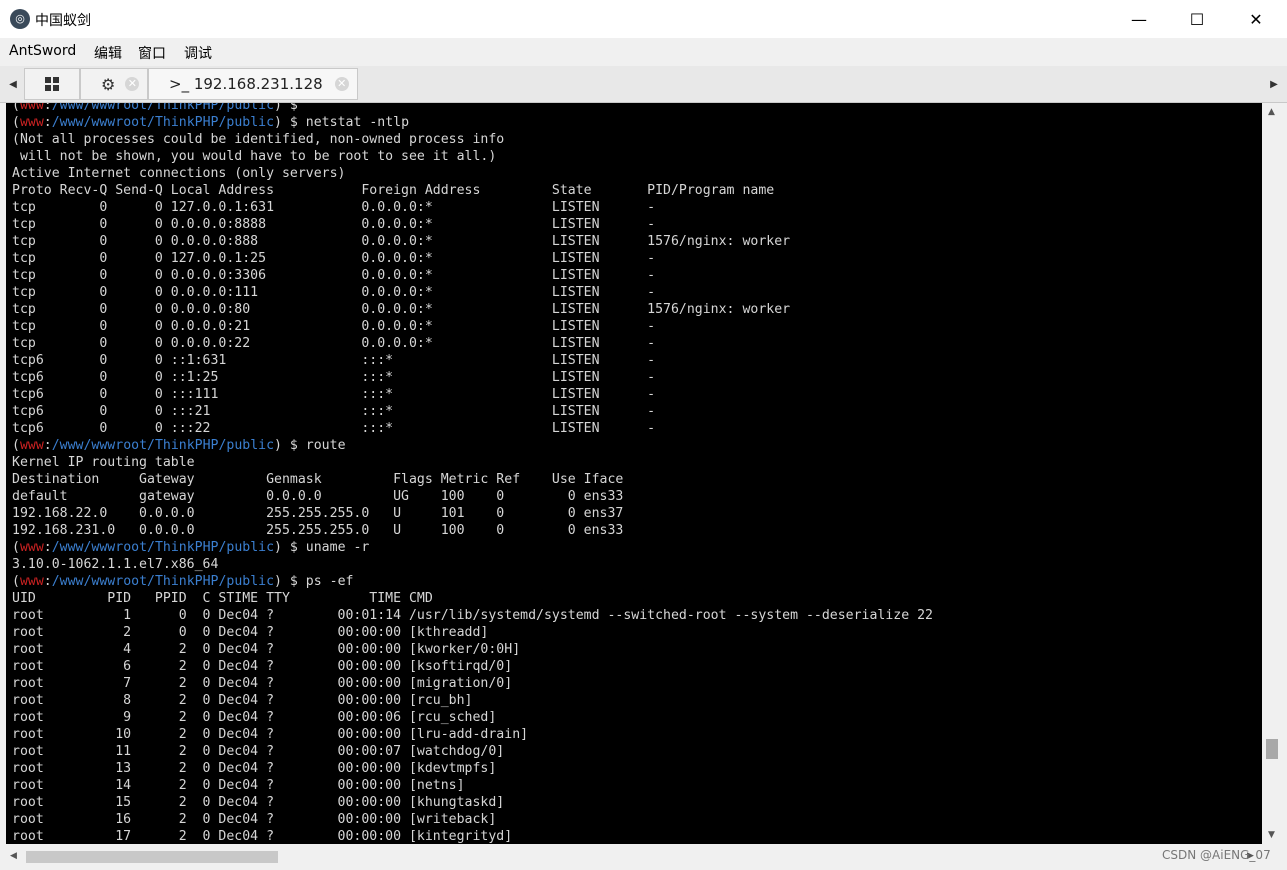  What do you see at coordinates (643, 84) in the screenshot?
I see `tab-bar: ⚙ ✕ >_ 192.168.231.128 ✕` at bounding box center [643, 84].